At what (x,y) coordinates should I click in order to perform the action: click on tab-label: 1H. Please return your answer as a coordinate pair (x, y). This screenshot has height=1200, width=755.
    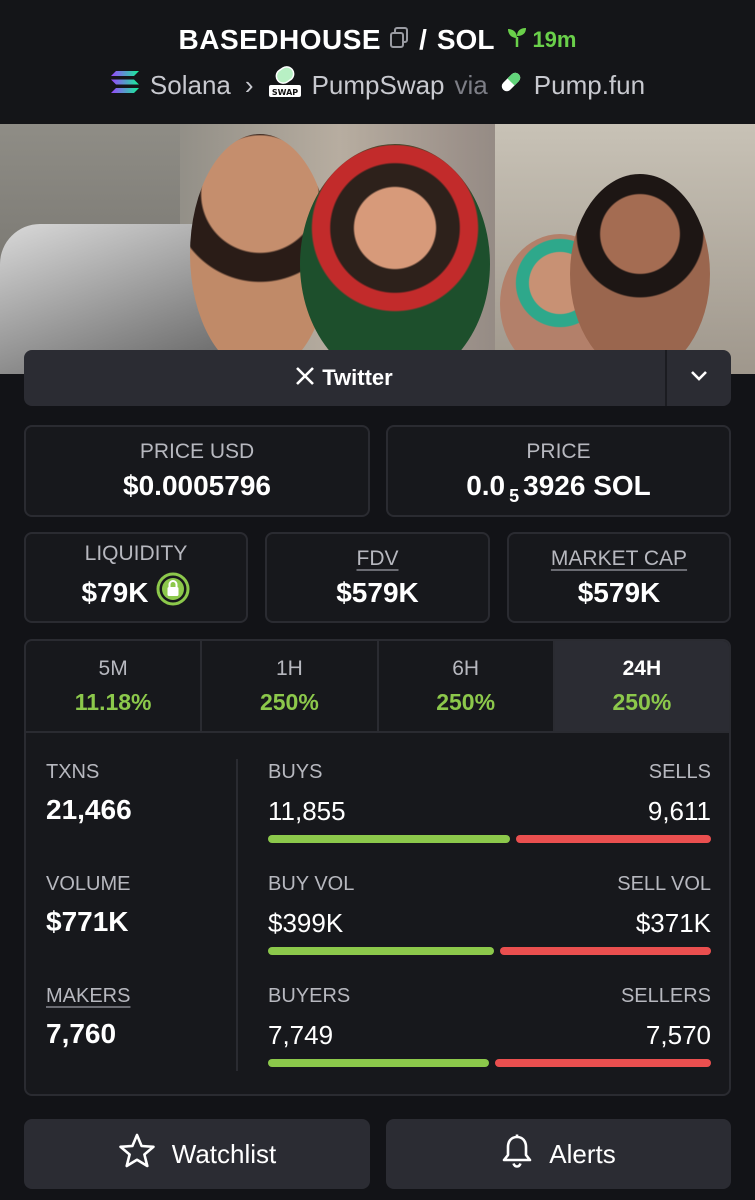
    Looking at the image, I should click on (289, 668).